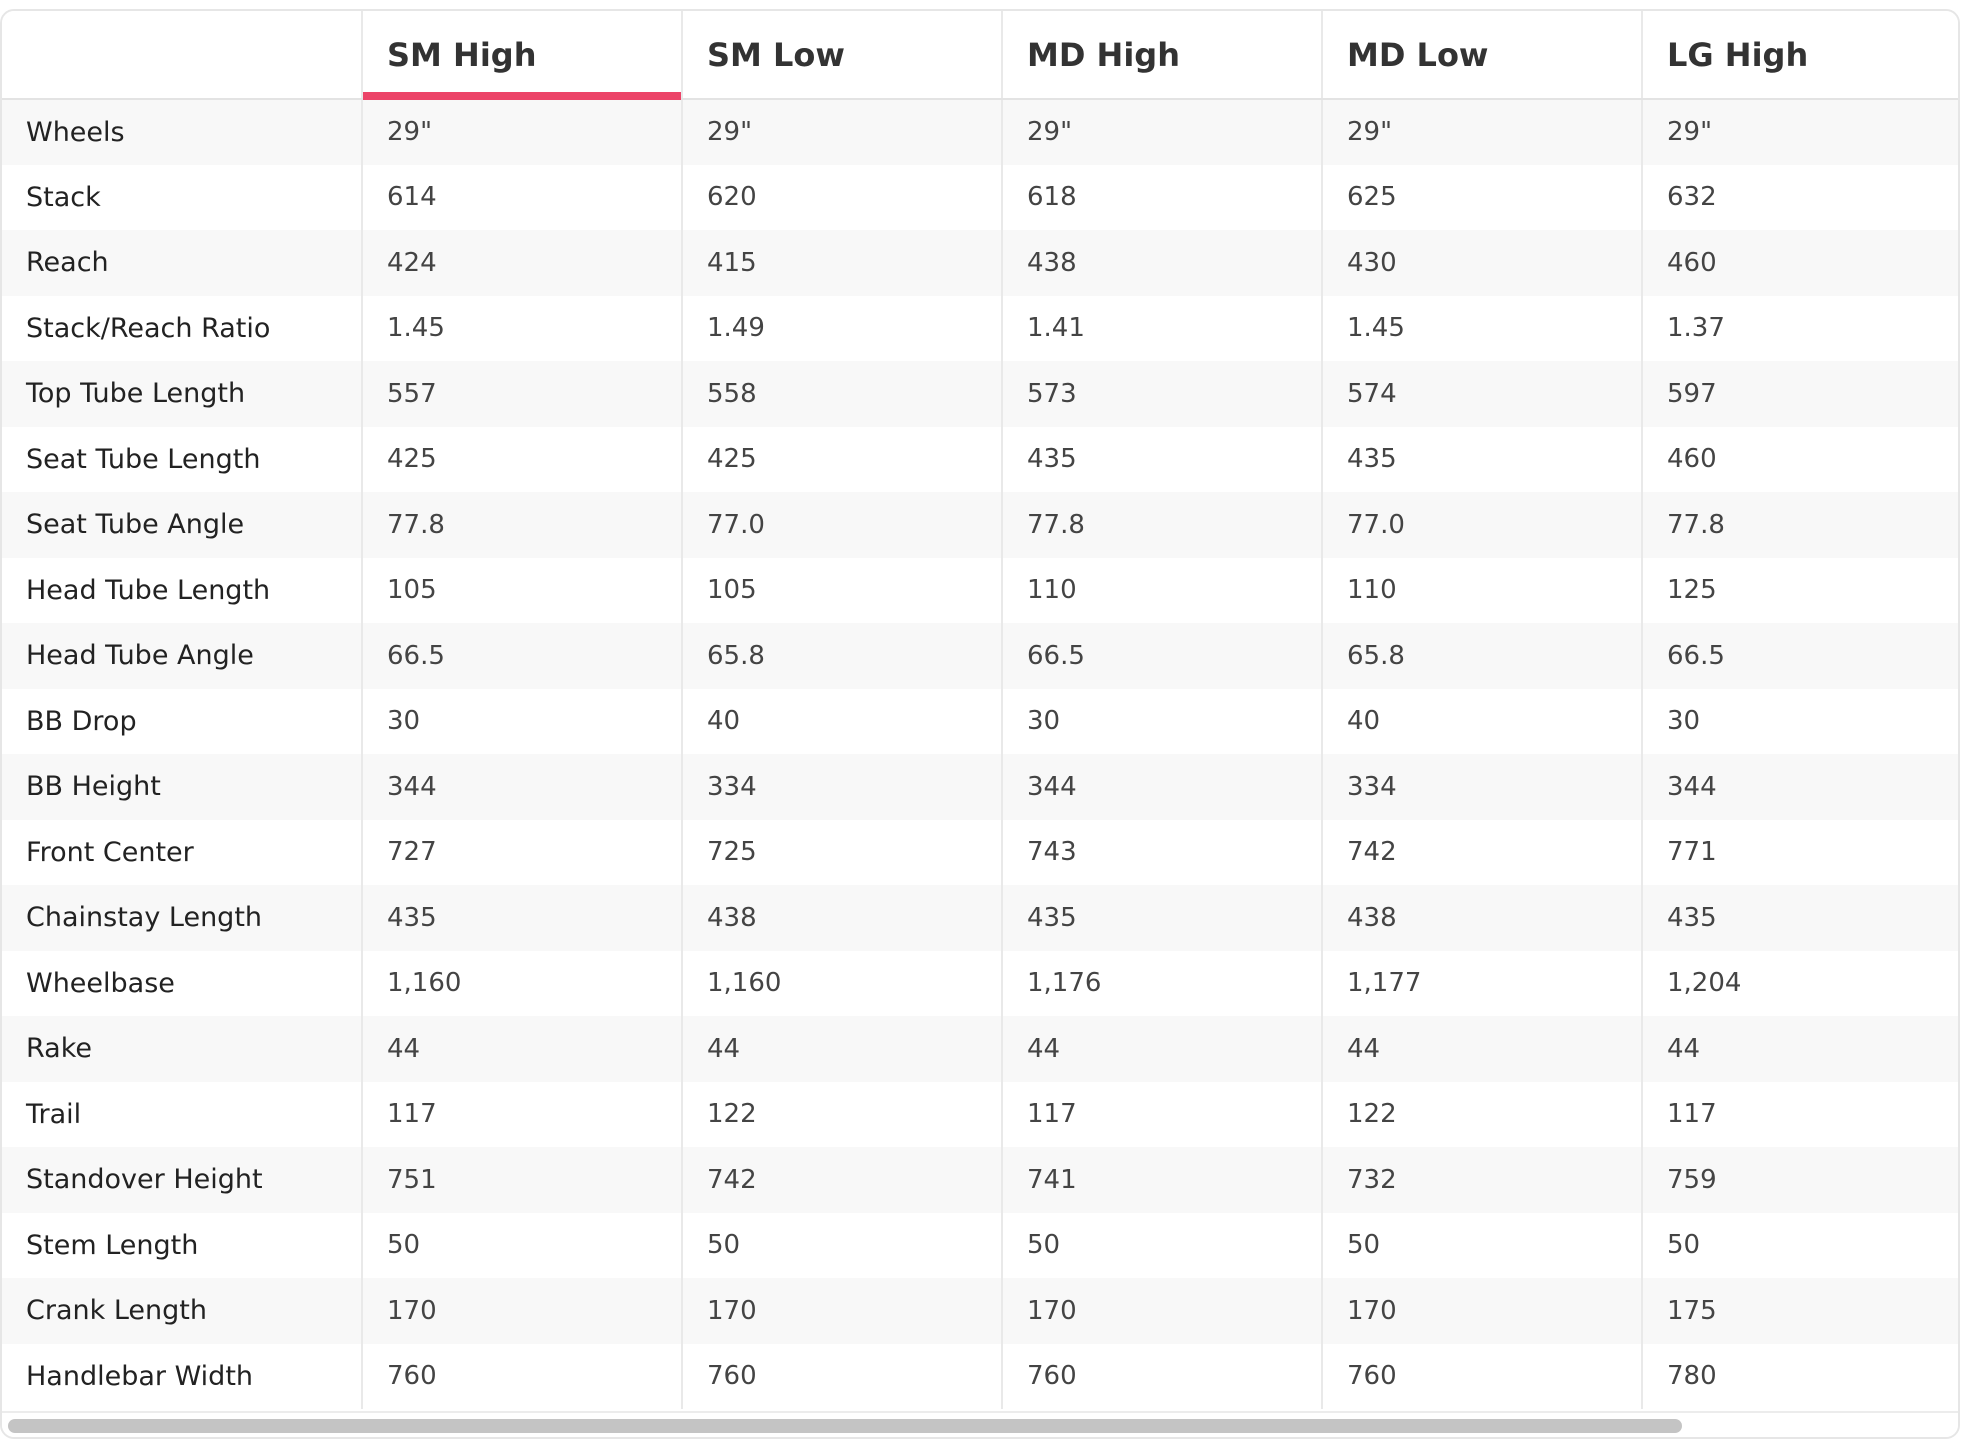 The height and width of the screenshot is (1446, 1968). What do you see at coordinates (1799, 328) in the screenshot?
I see `table-cell: 1.37` at bounding box center [1799, 328].